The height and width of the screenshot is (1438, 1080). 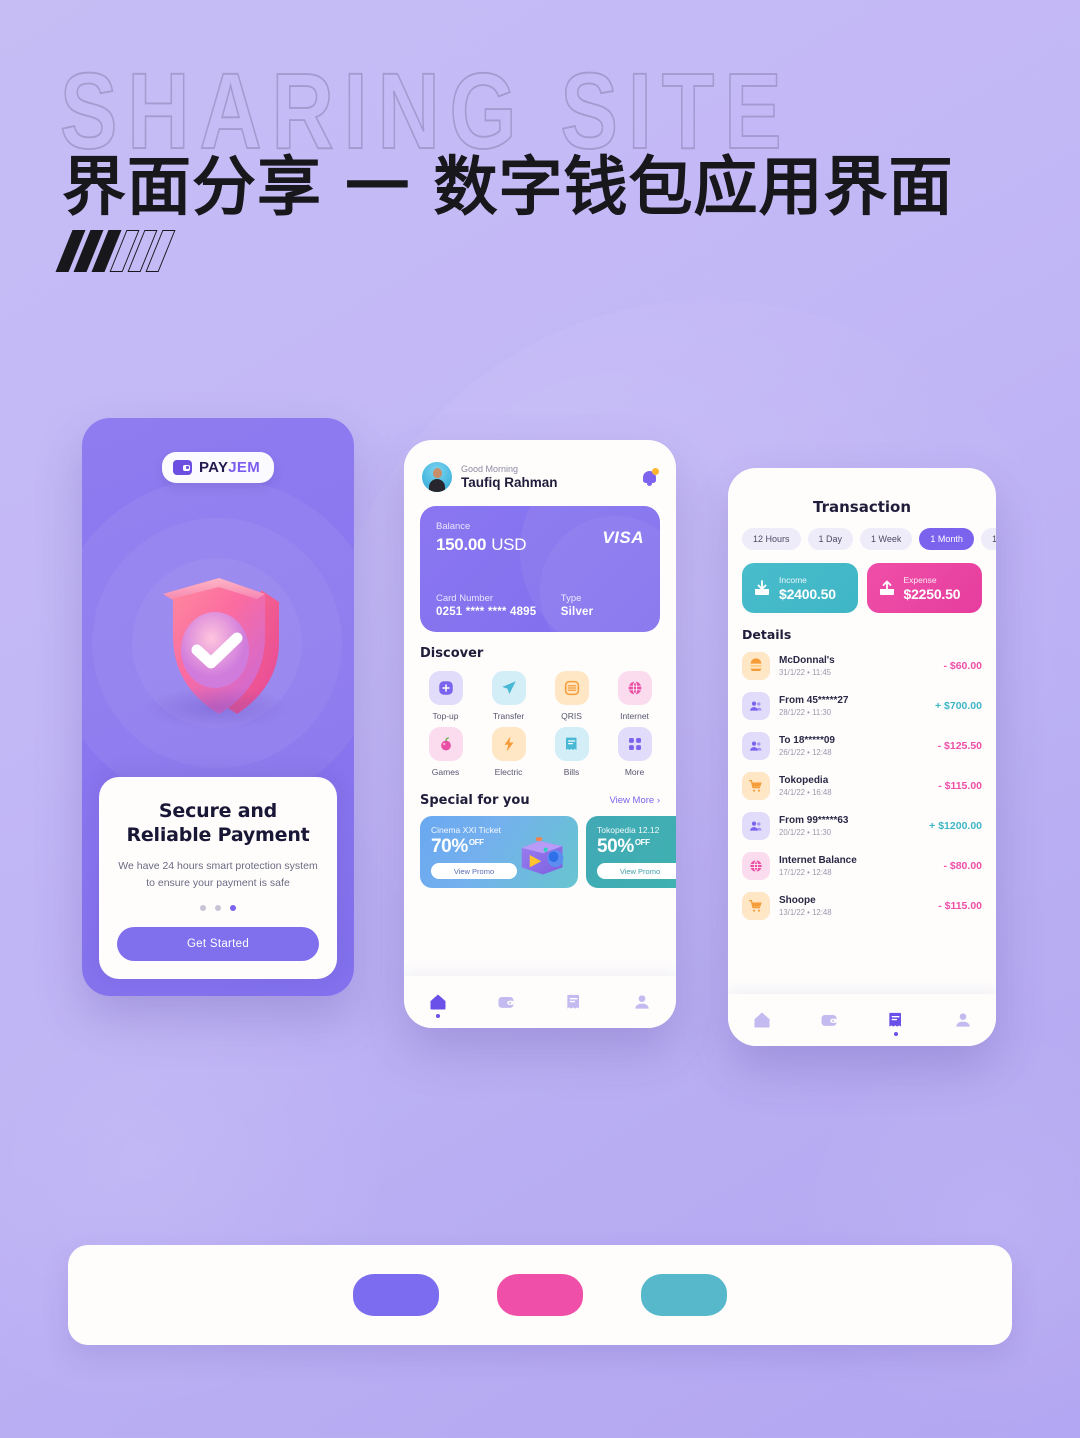 I want to click on page-header: SHARING SITE 界面分享 一 数字钱包应用界面, so click(x=537, y=164).